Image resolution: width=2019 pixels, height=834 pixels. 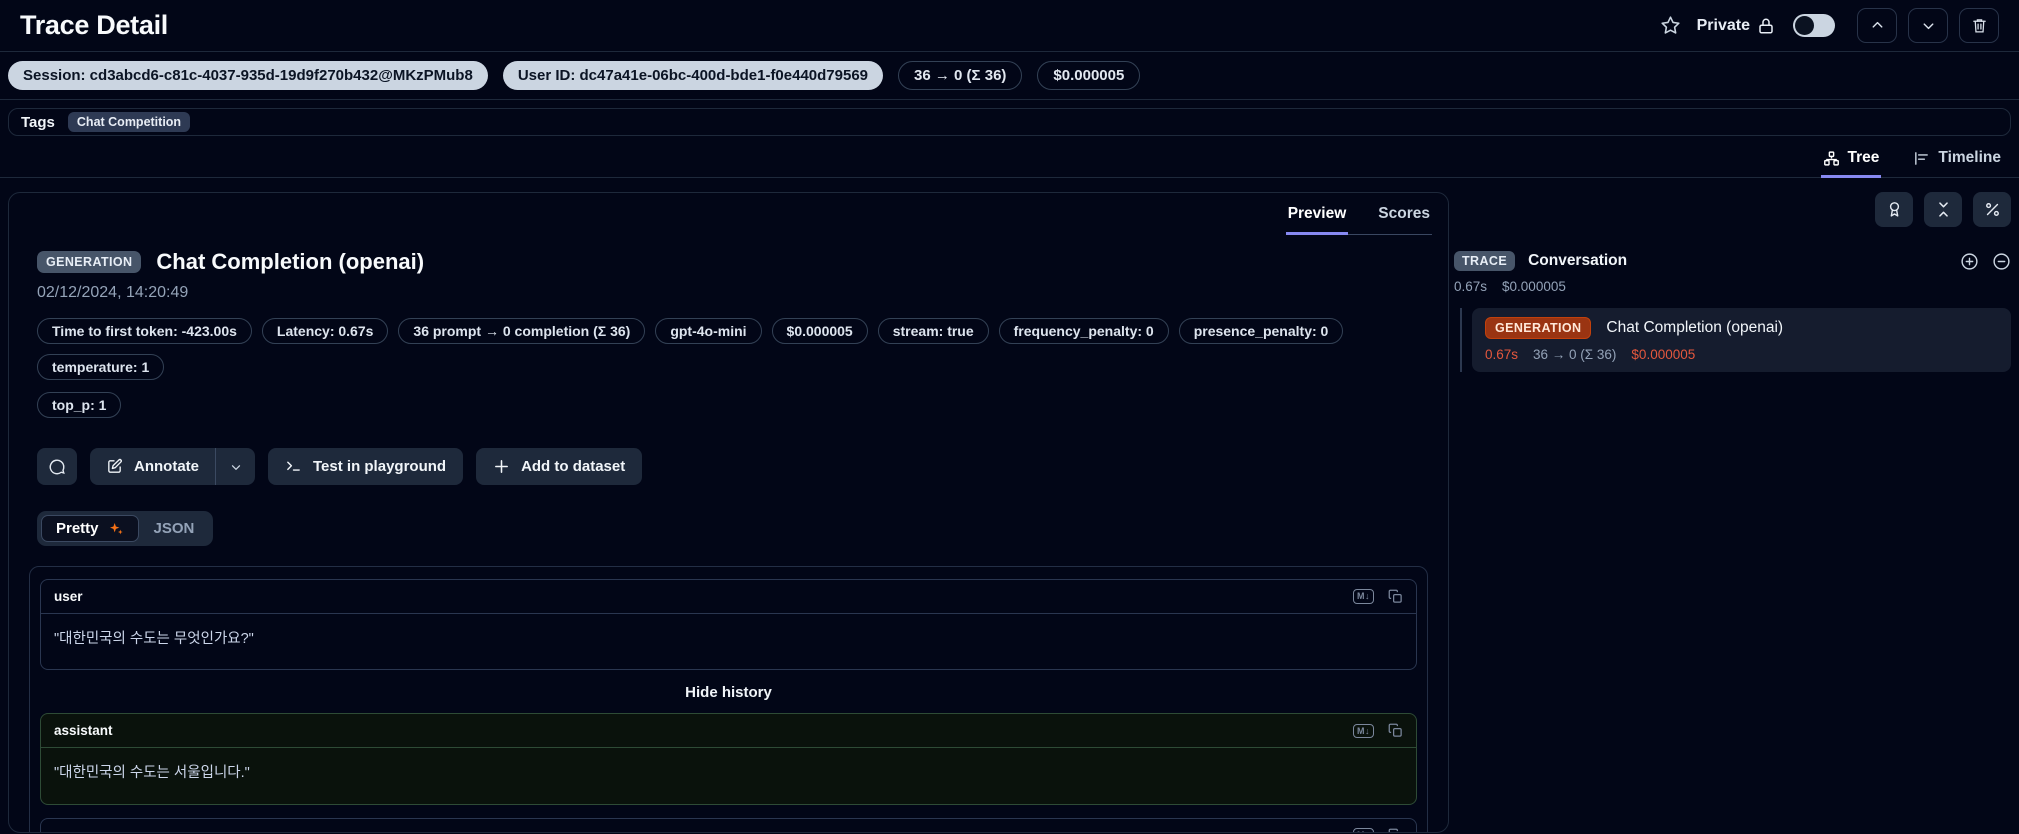 I want to click on comments-button, so click(x=57, y=466).